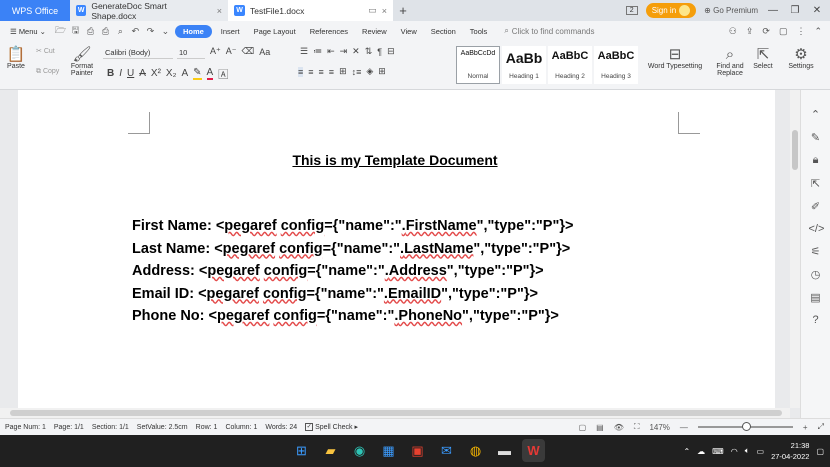  I want to click on wps-office-tab: WPS Office, so click(35, 10).